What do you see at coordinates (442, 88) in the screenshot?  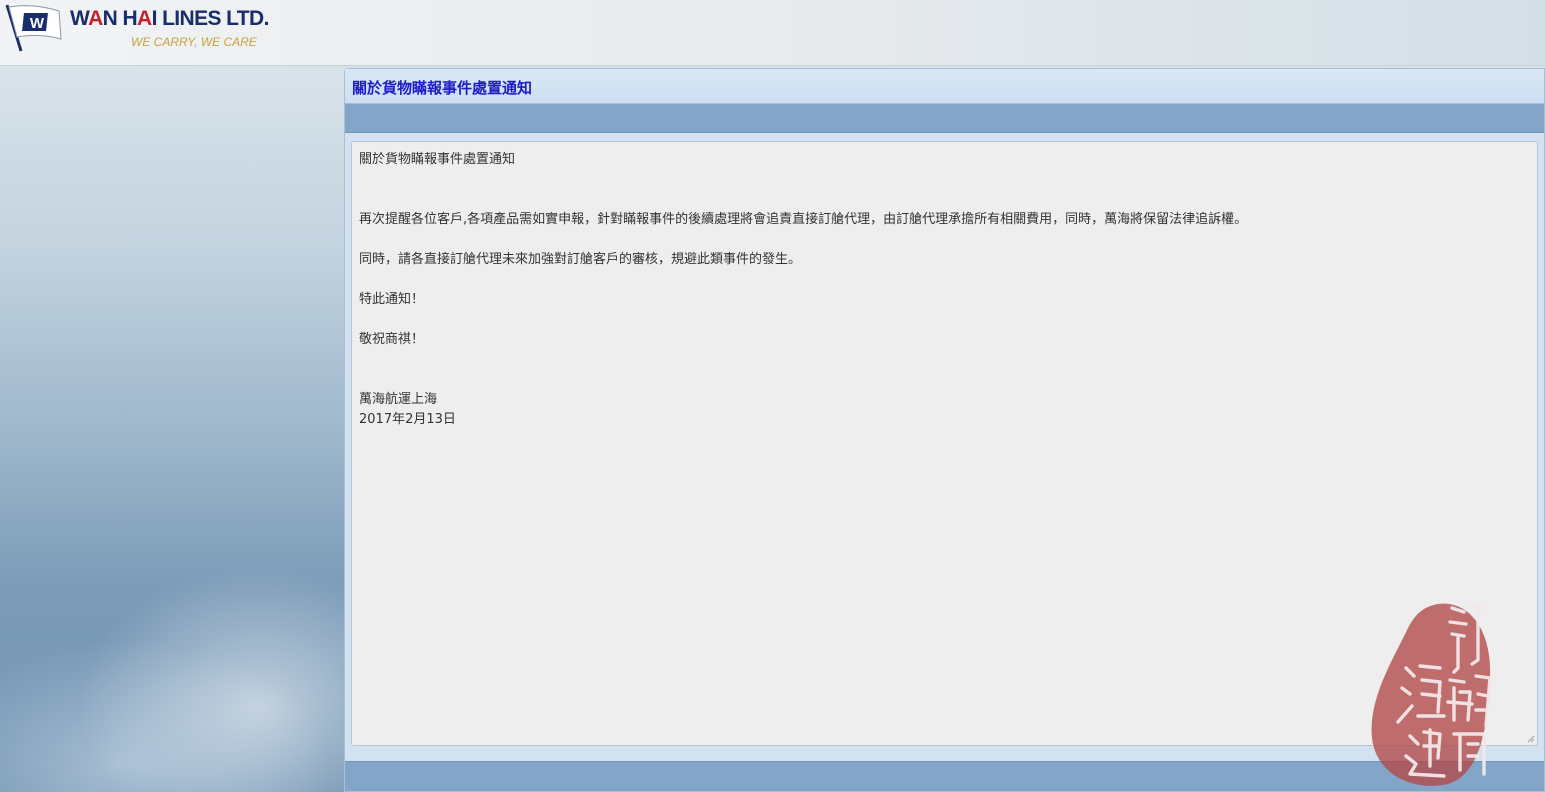 I see `panel-title: 關於貨物瞞報事件處置通知` at bounding box center [442, 88].